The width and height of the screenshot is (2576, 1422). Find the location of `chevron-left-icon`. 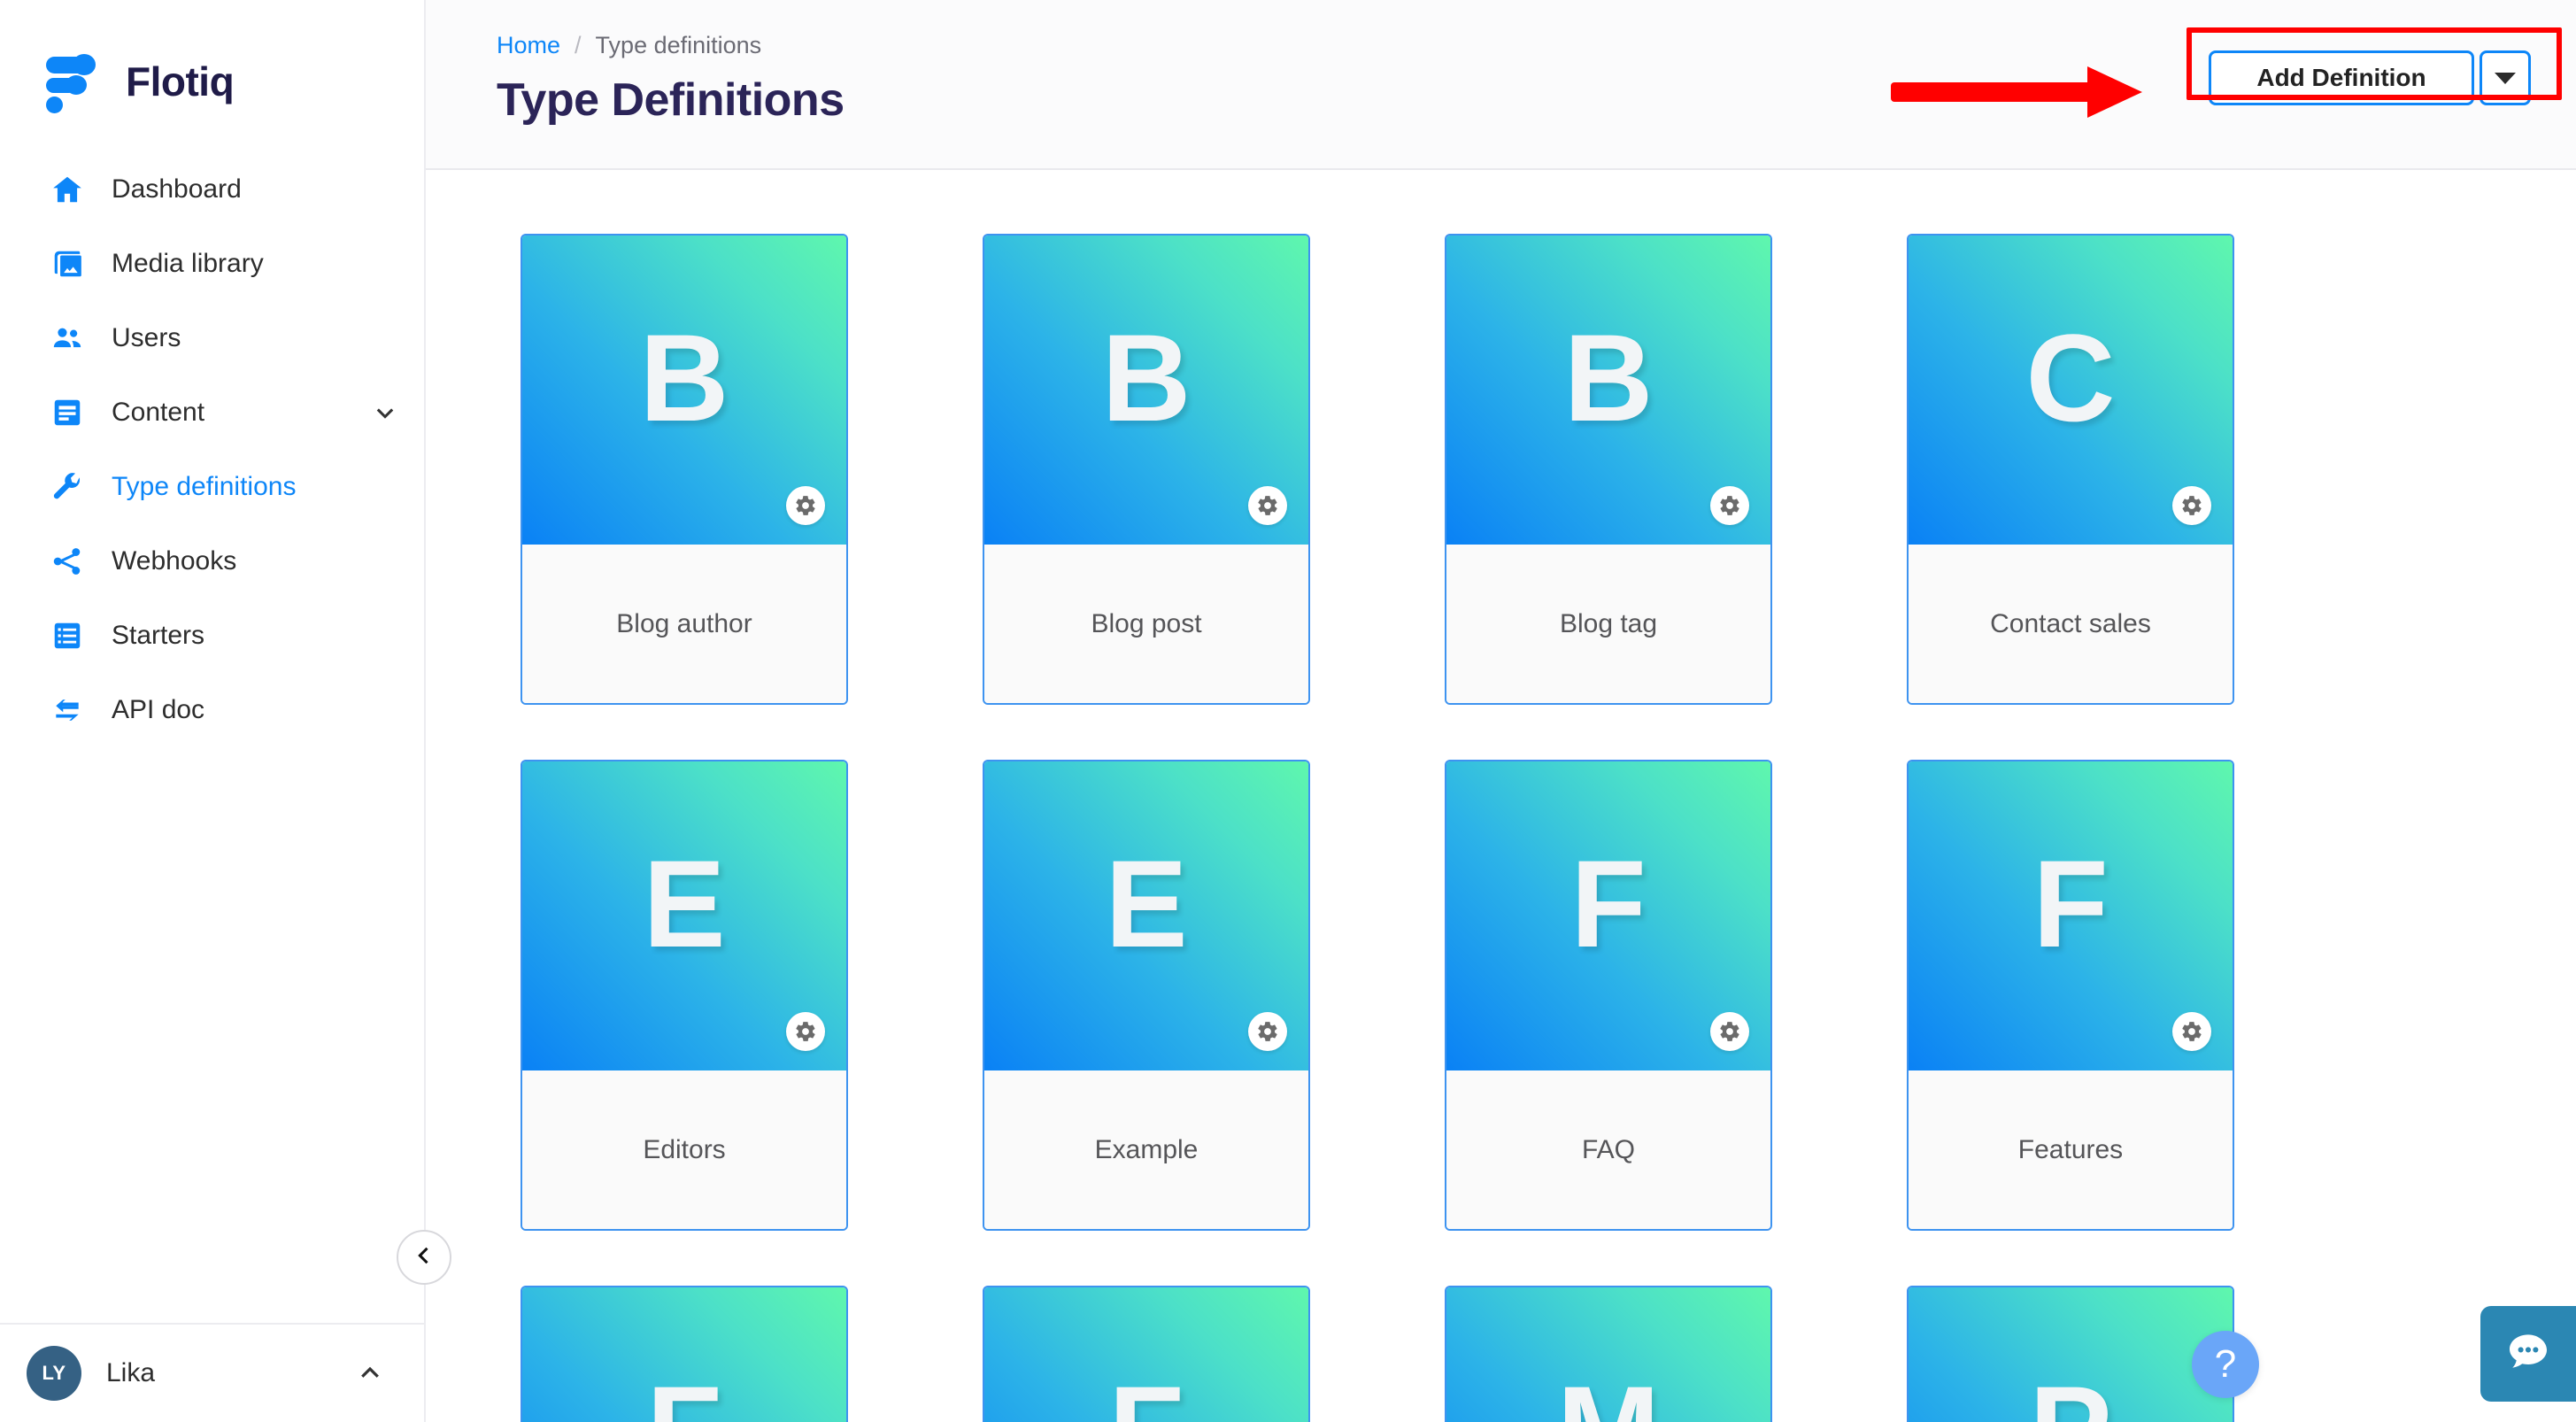

chevron-left-icon is located at coordinates (424, 1257).